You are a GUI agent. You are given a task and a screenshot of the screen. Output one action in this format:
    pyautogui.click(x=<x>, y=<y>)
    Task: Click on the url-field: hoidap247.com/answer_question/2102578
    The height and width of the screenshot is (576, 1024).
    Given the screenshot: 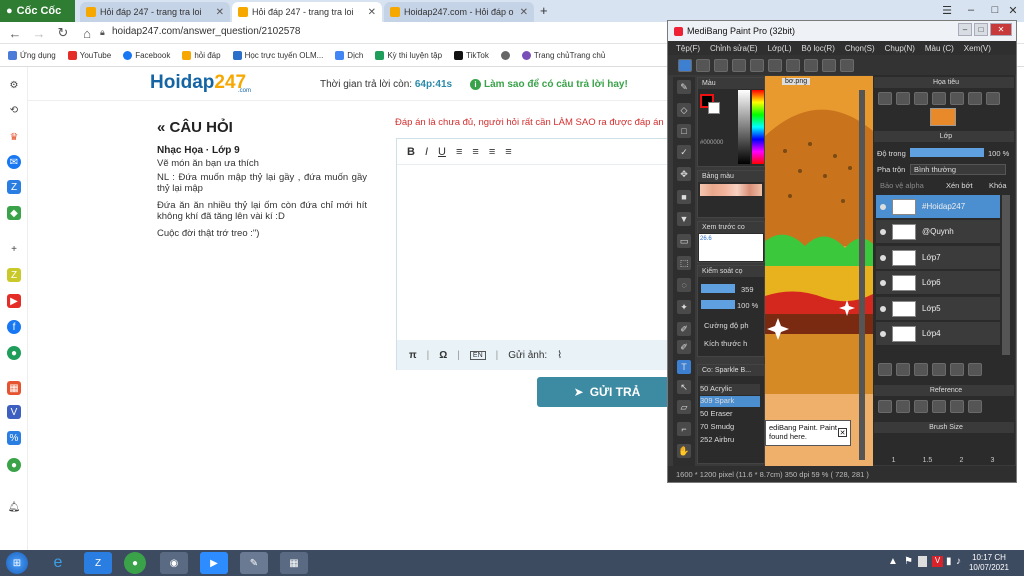 What is the action you would take?
    pyautogui.click(x=206, y=31)
    